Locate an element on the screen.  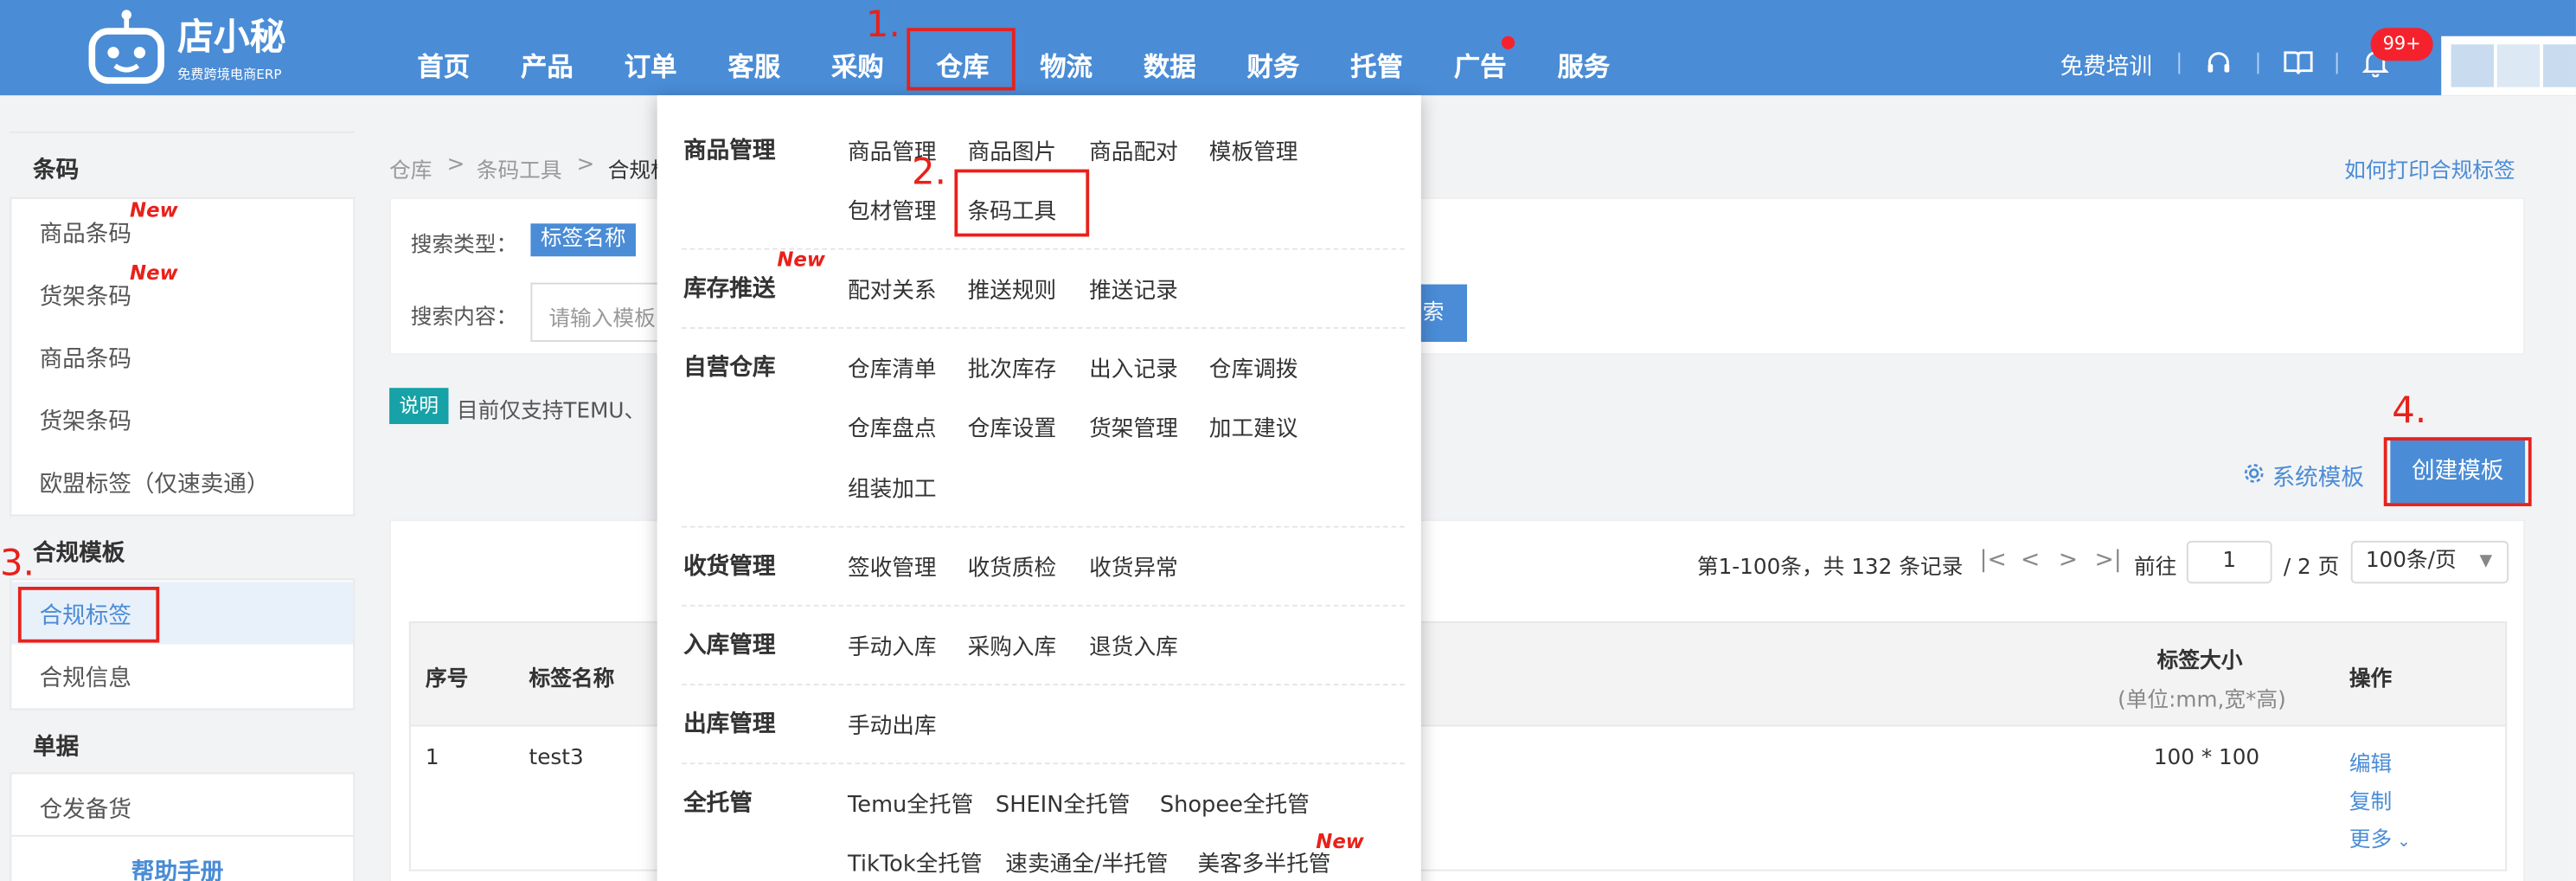
prev-page-icon: < is located at coordinates (2030, 560).